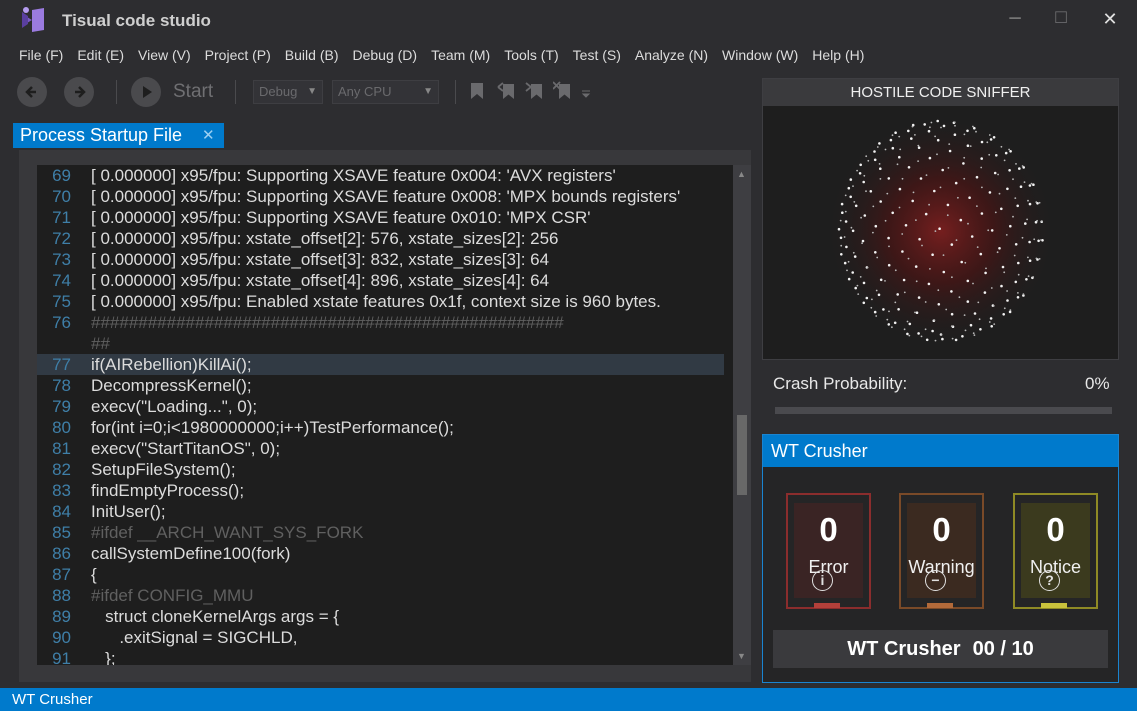 The width and height of the screenshot is (1137, 711). Describe the element at coordinates (1110, 19) in the screenshot. I see `close-window-button: ✕` at that location.